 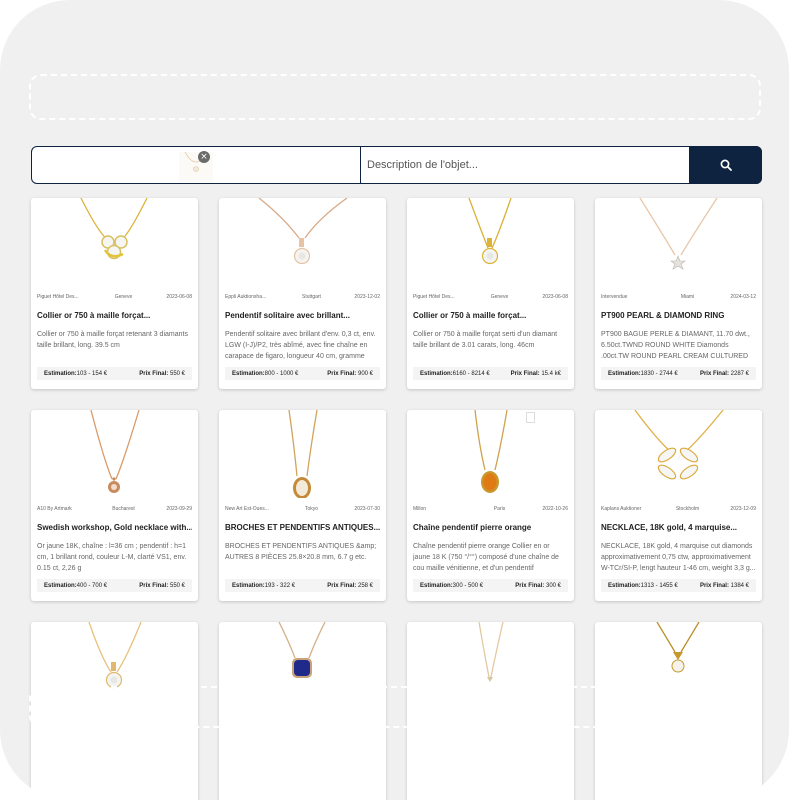 I want to click on auction-house: Millon, so click(x=420, y=509).